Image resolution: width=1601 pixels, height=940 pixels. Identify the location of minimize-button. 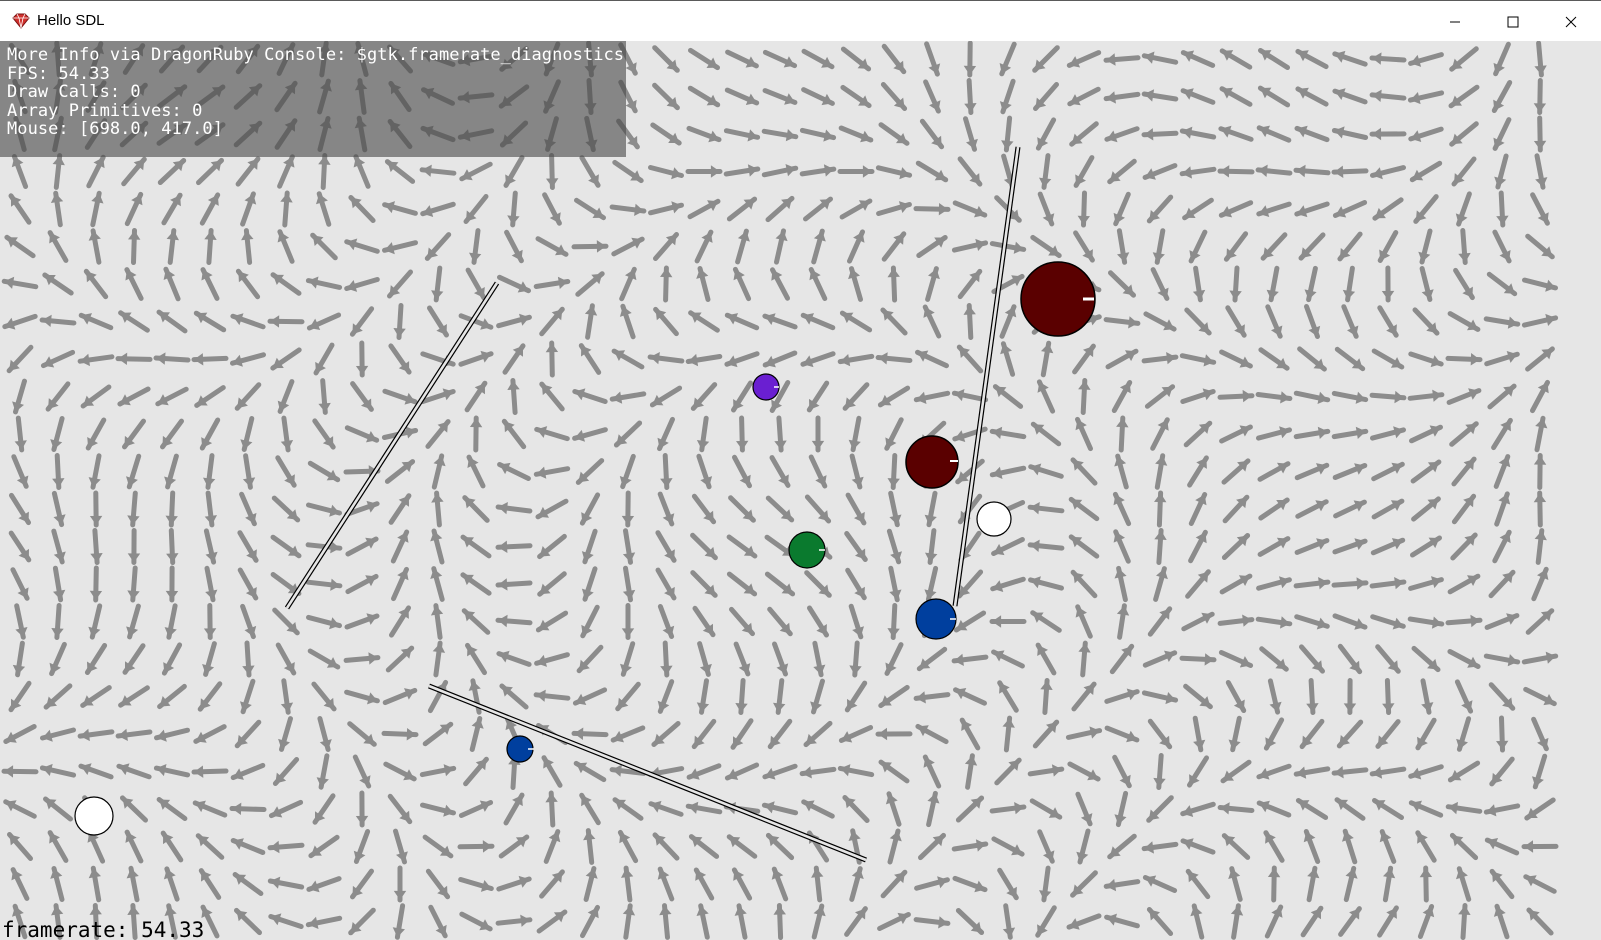
(1455, 22).